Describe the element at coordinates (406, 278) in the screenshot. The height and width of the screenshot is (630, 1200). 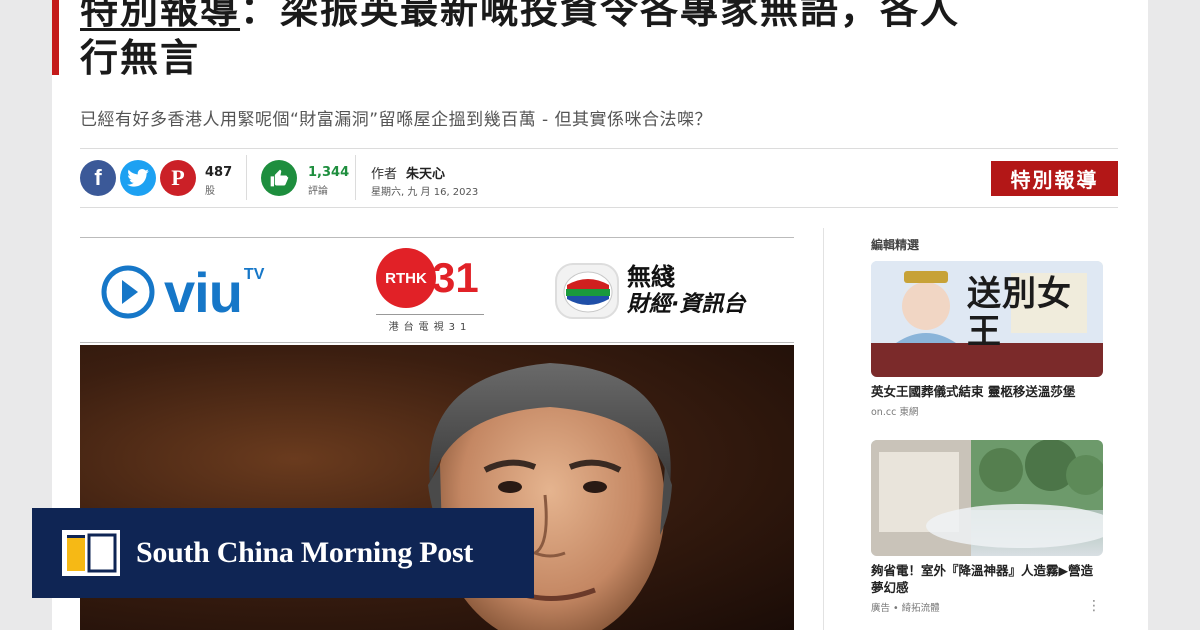
I see `rthk-mark: RTHK` at that location.